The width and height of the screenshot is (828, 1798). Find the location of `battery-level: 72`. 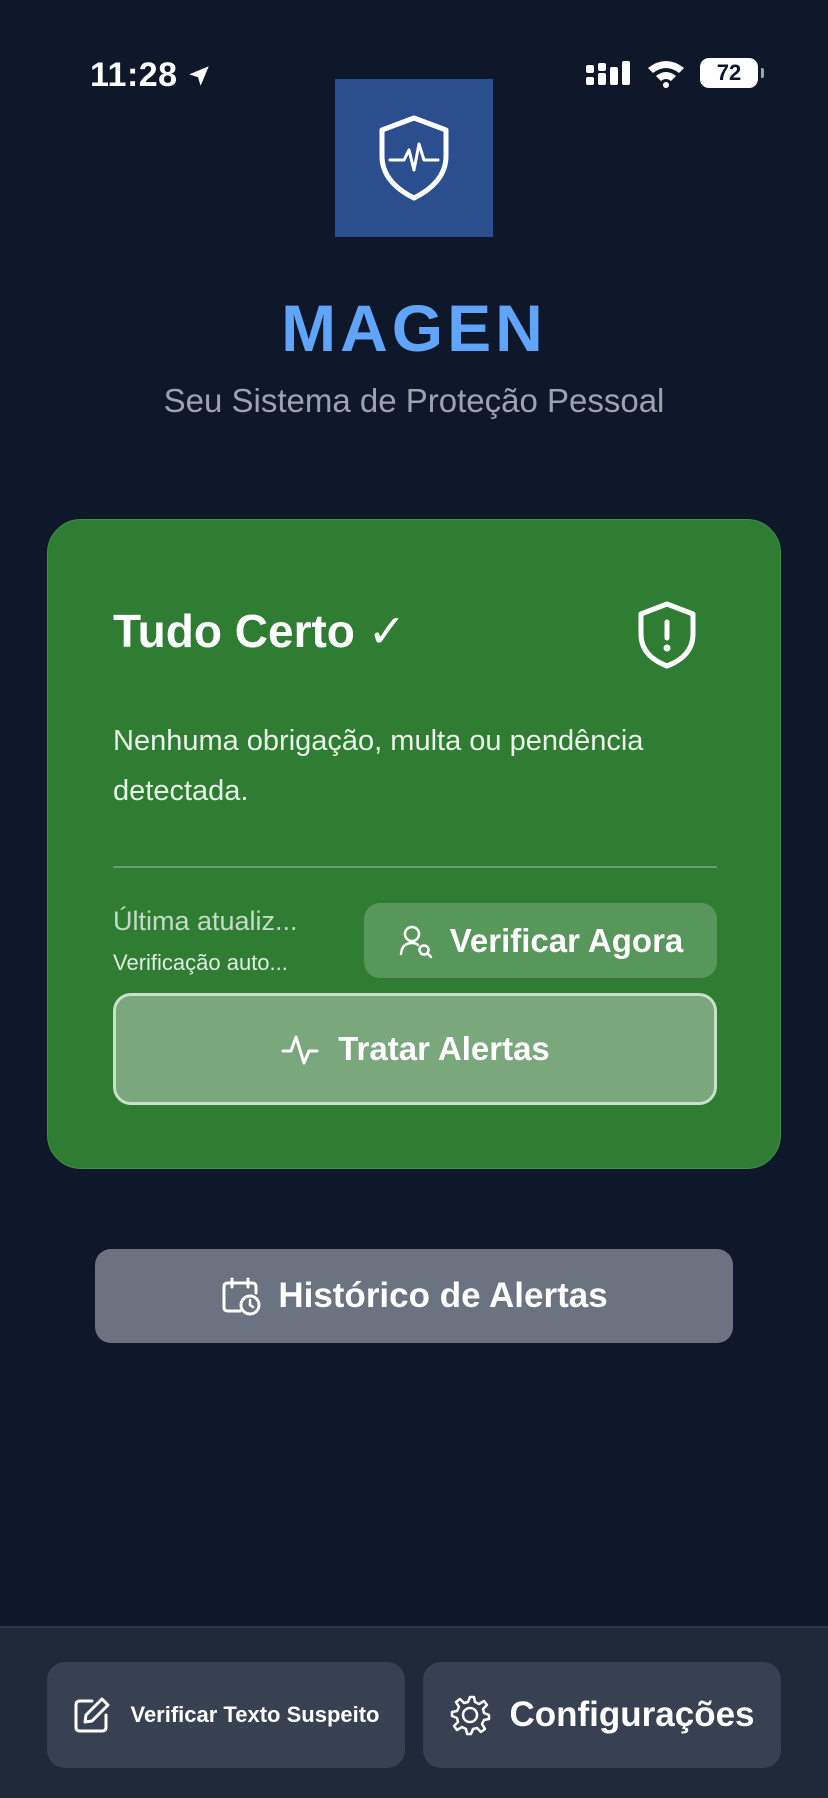

battery-level: 72 is located at coordinates (729, 72).